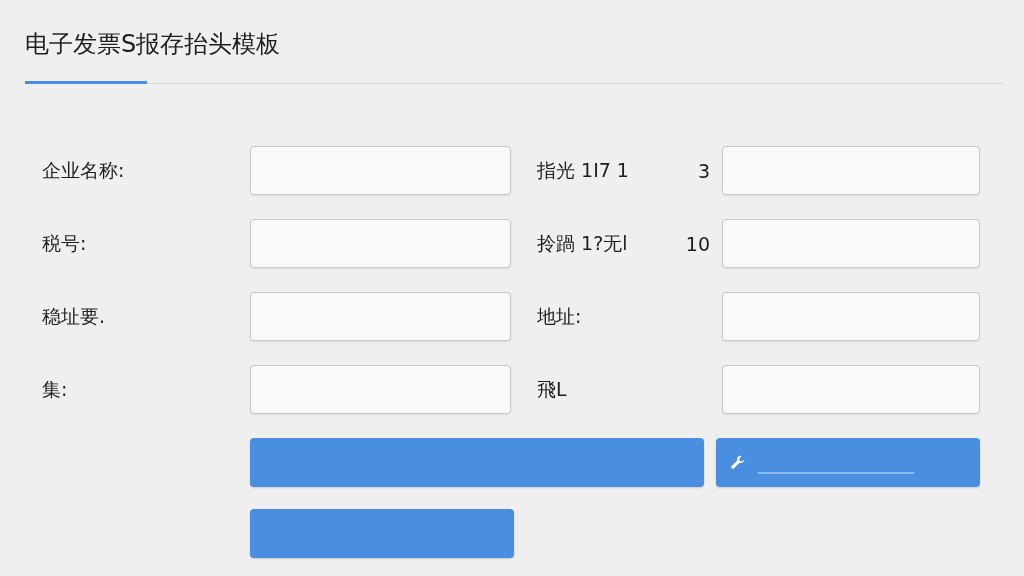 The image size is (1024, 576). What do you see at coordinates (583, 170) in the screenshot?
I see `field-label: 指光 1I7 1` at bounding box center [583, 170].